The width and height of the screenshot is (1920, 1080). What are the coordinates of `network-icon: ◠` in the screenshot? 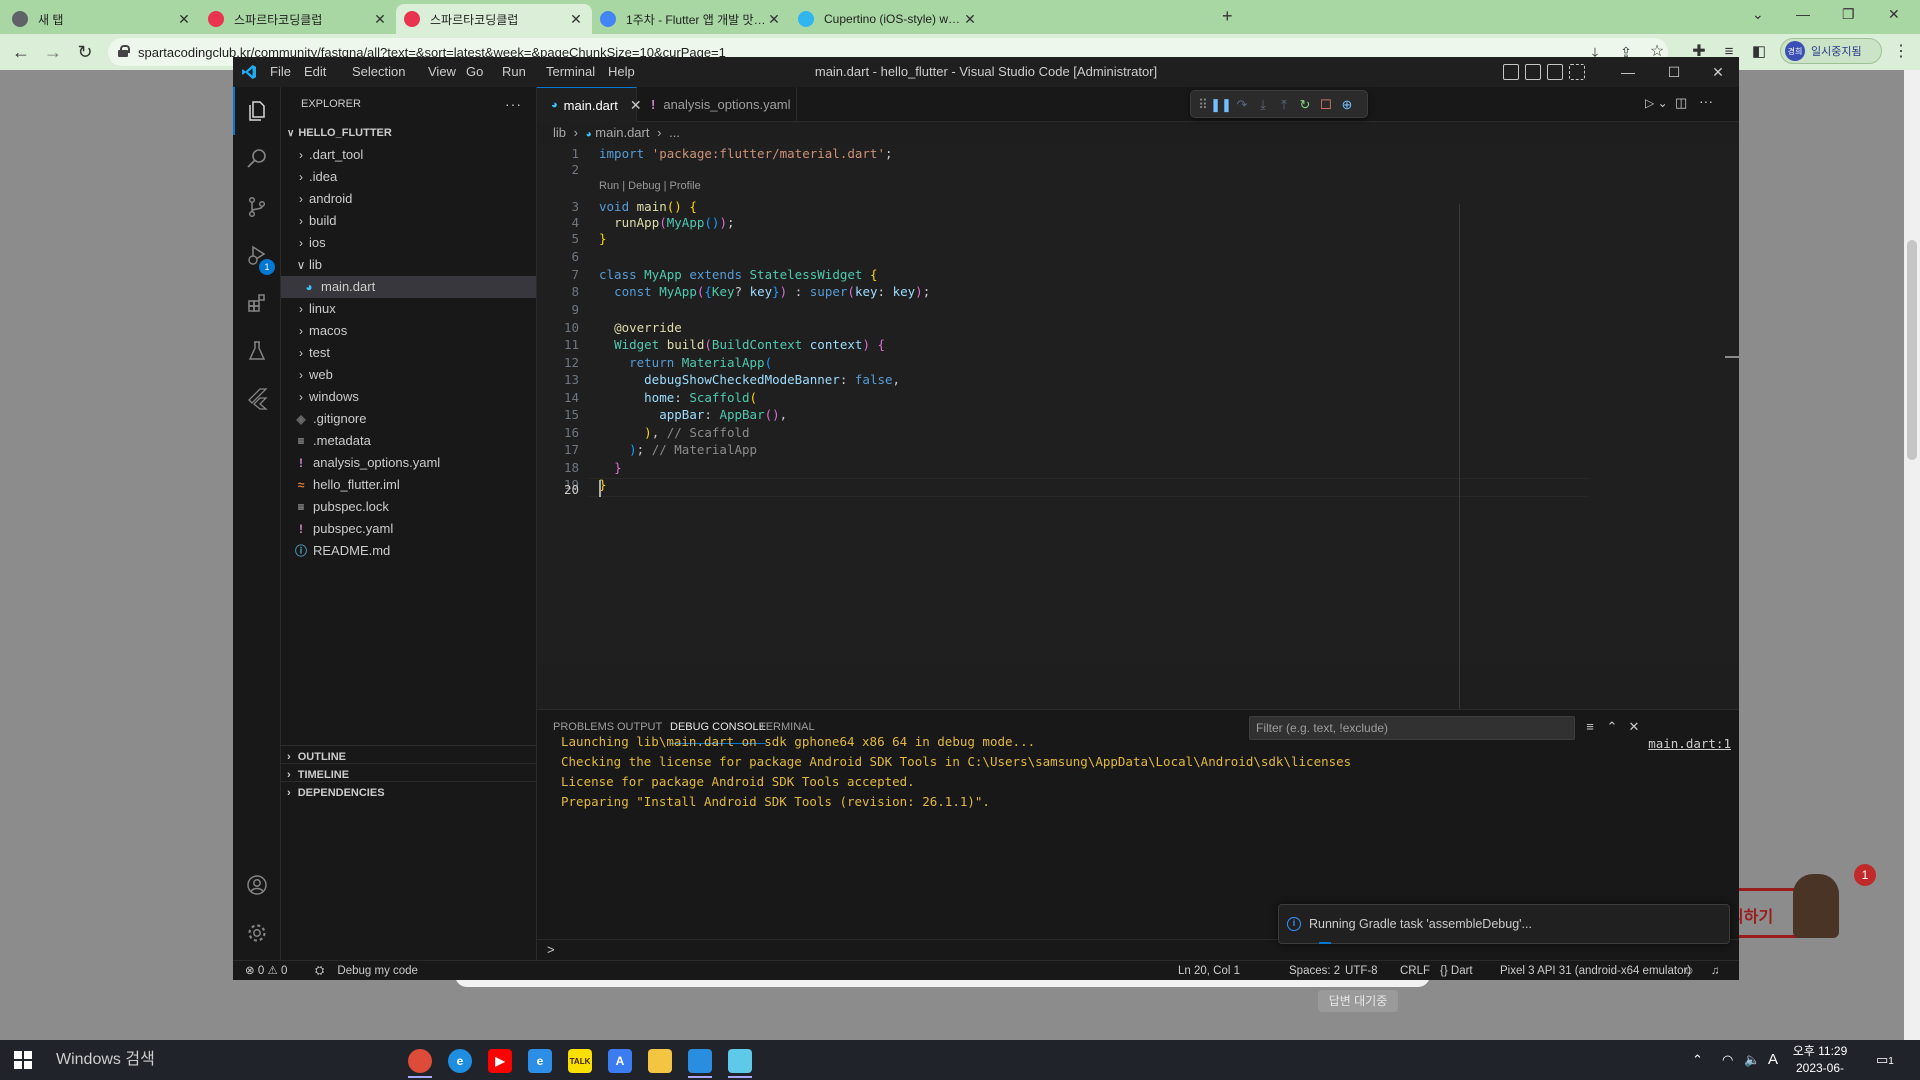 It's located at (1727, 1060).